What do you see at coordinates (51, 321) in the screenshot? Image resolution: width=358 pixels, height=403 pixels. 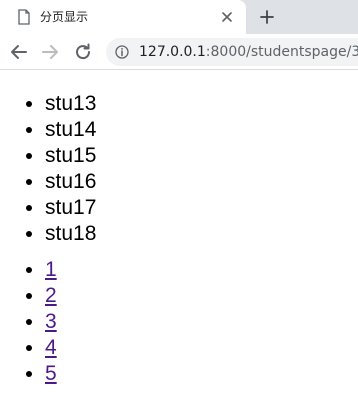 I see `page-link-3: 3` at bounding box center [51, 321].